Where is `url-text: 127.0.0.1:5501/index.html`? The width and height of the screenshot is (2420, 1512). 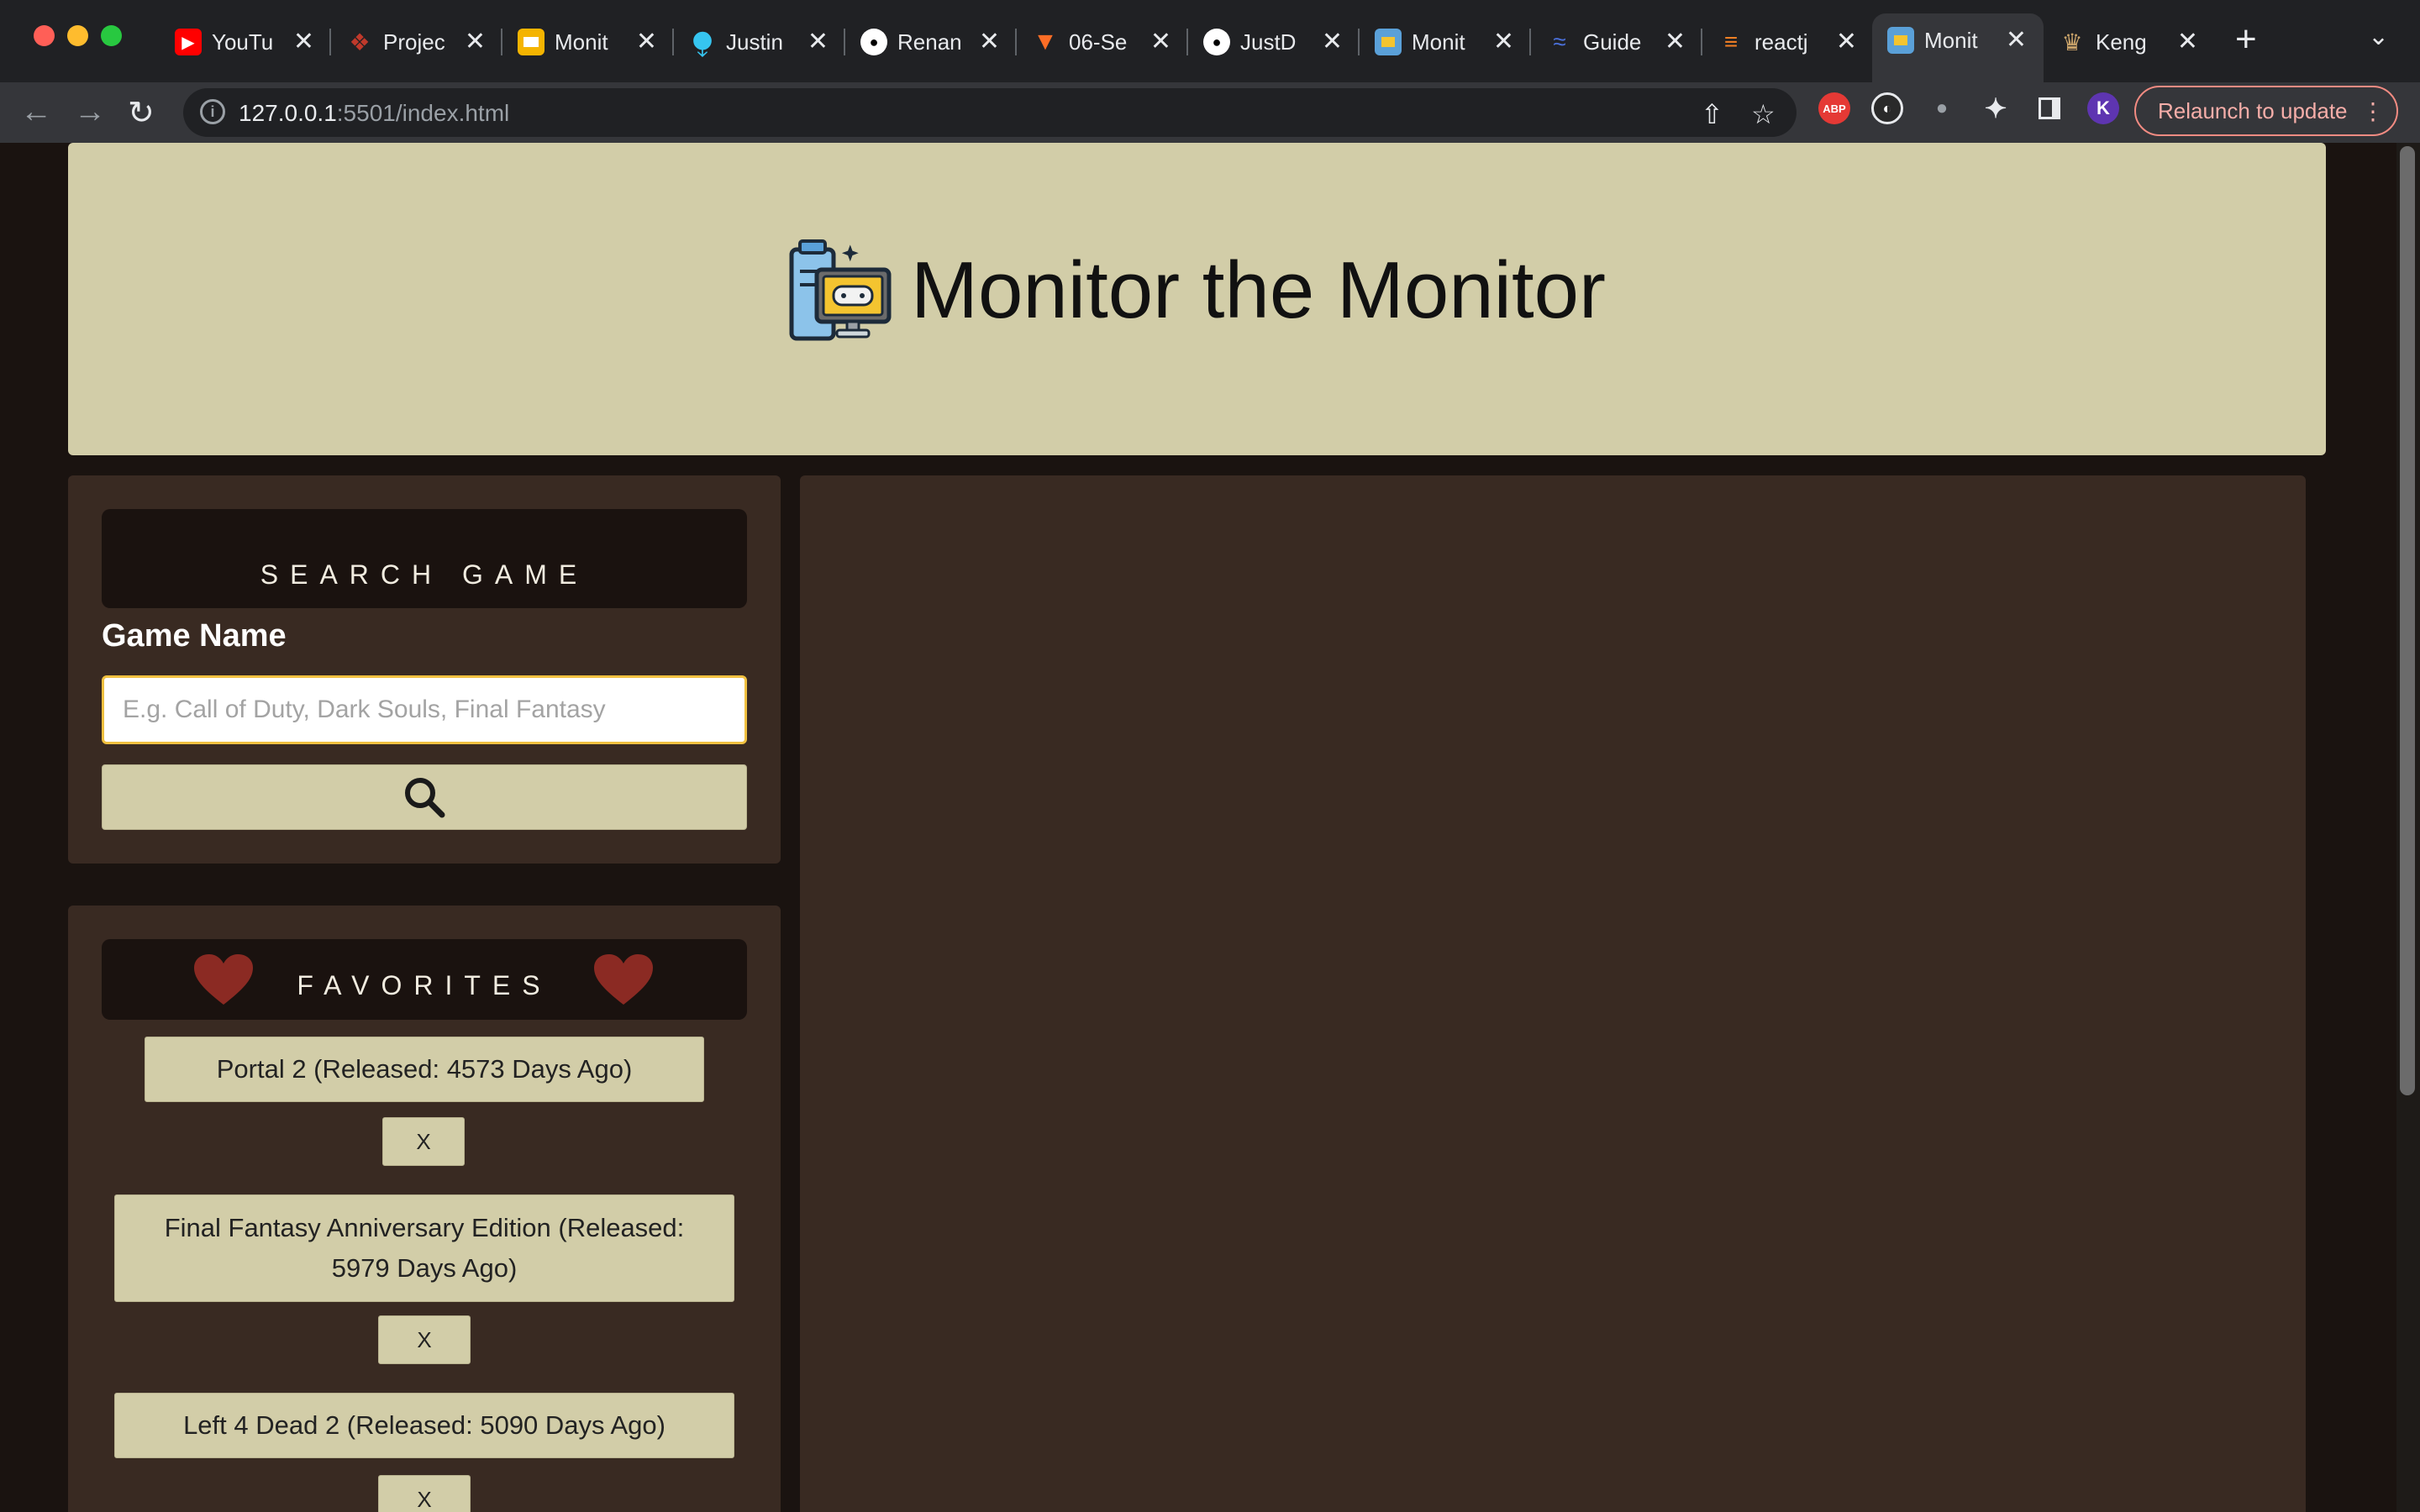
url-text: 127.0.0.1:5501/index.html is located at coordinates (374, 113).